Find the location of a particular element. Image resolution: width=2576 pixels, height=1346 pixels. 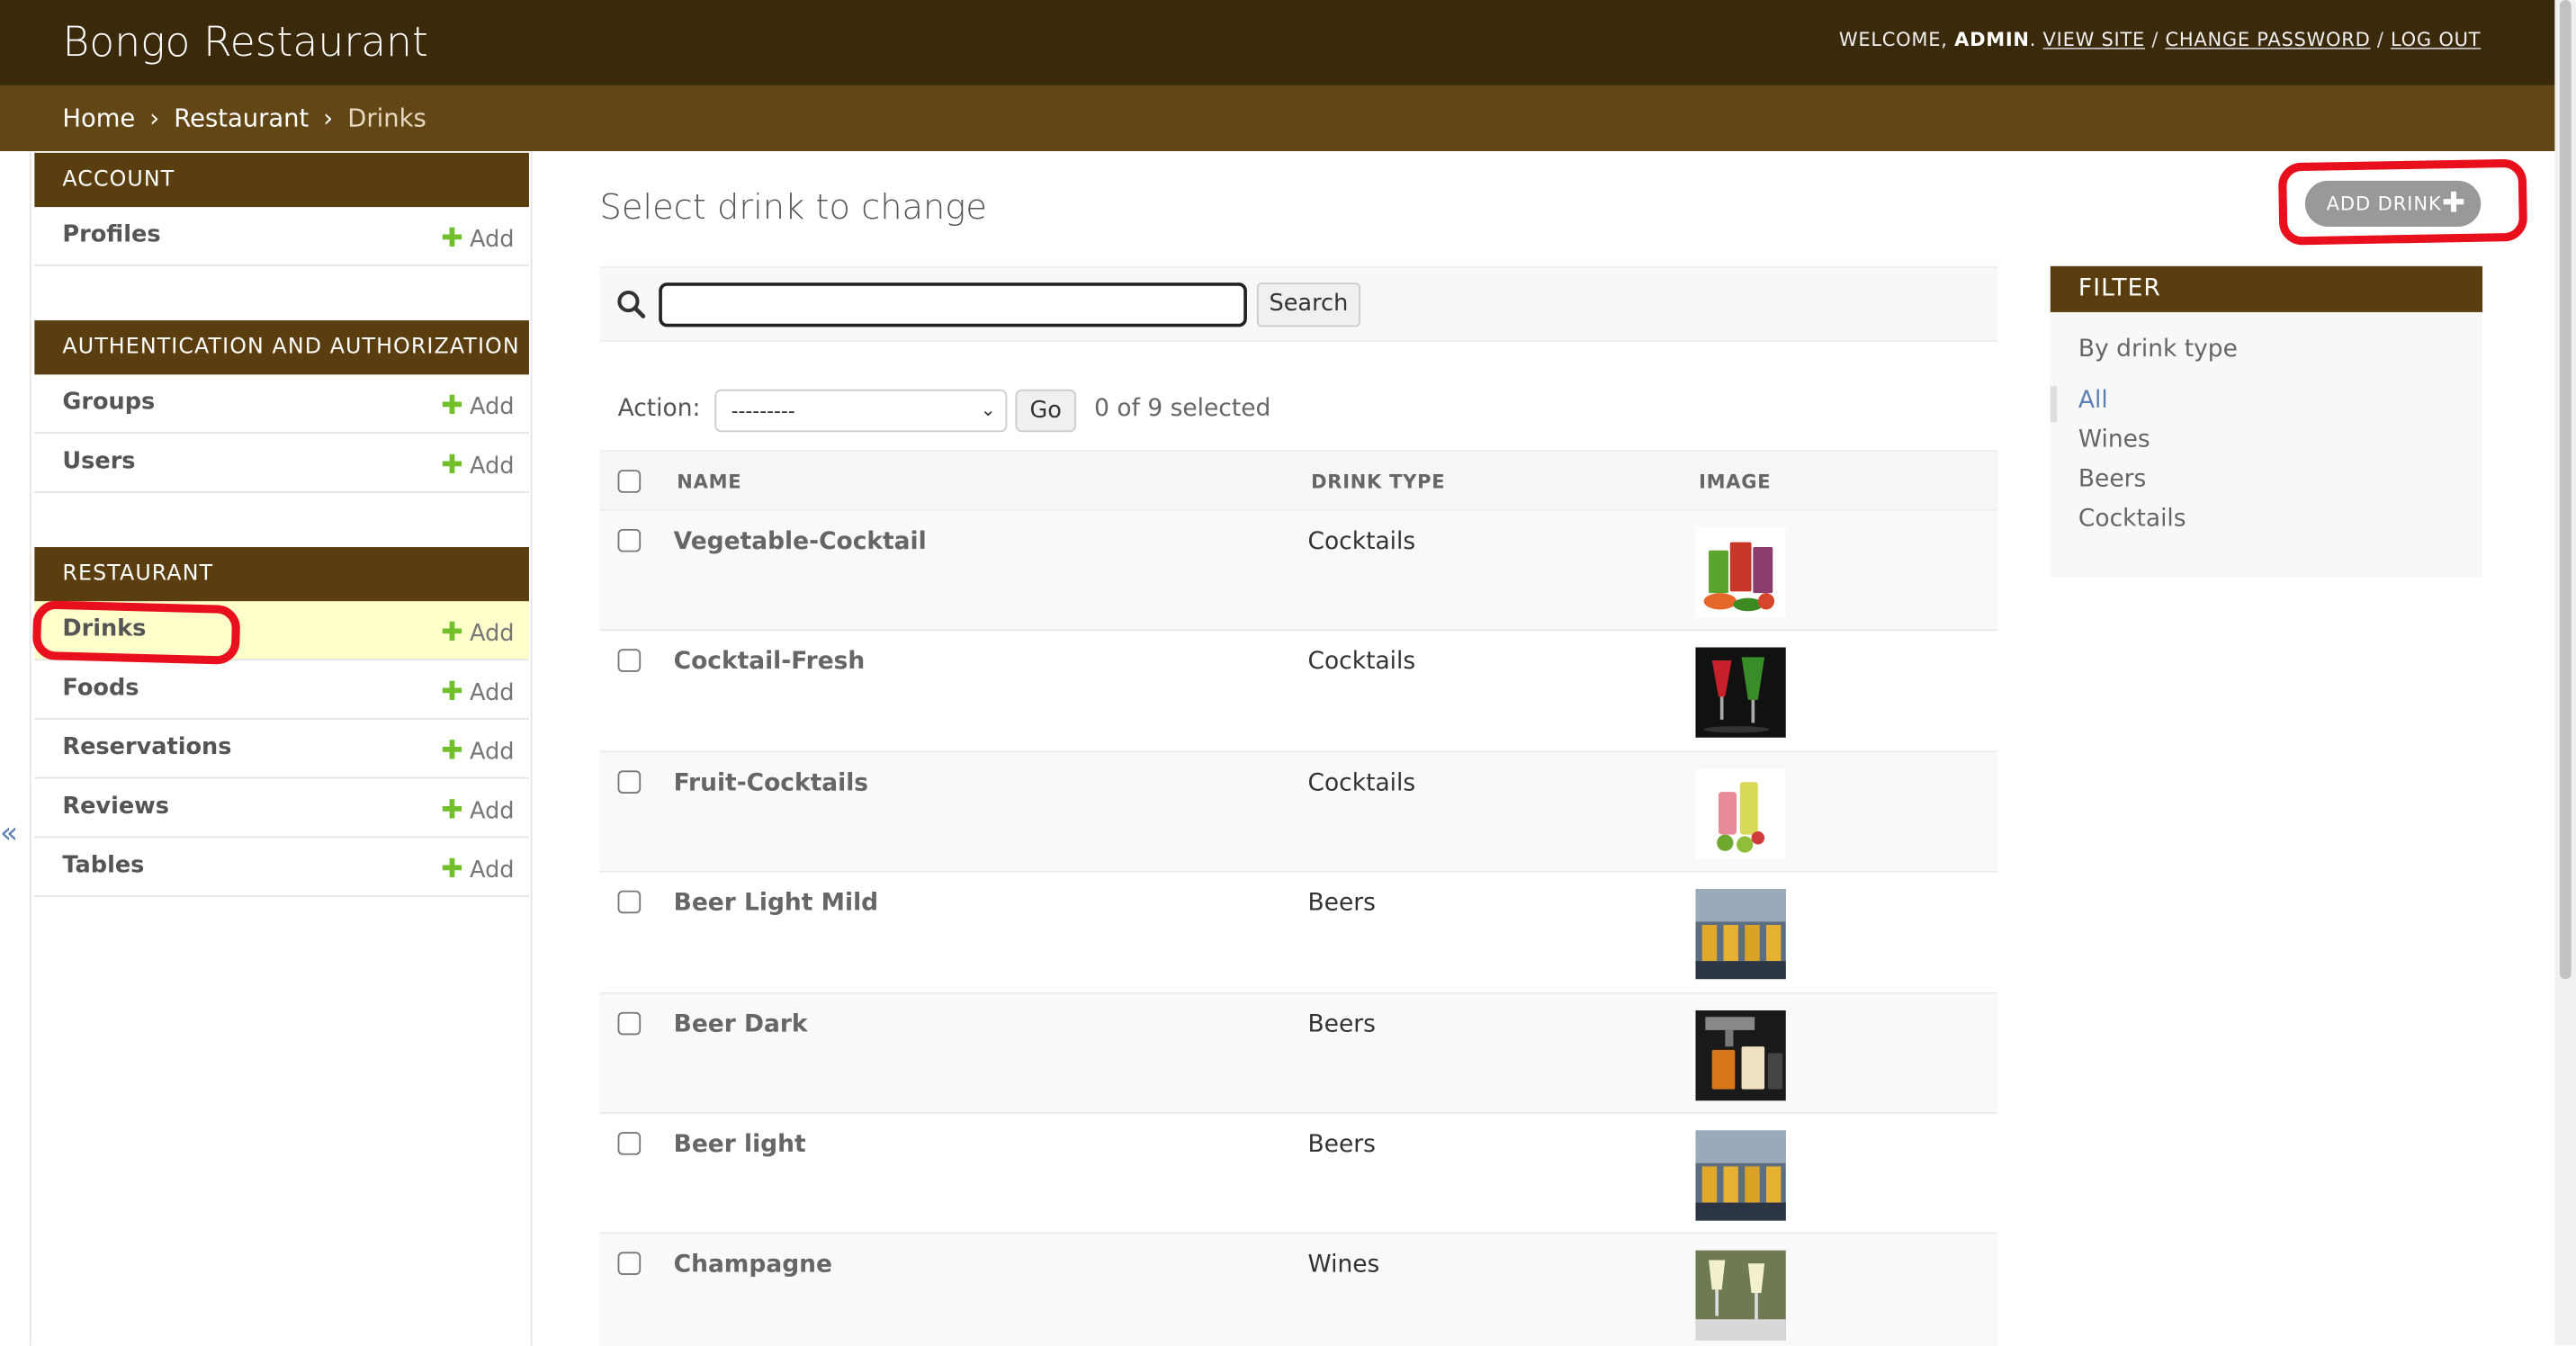

sidebar-item-groups: Groups ✚ Add is located at coordinates (281, 405).